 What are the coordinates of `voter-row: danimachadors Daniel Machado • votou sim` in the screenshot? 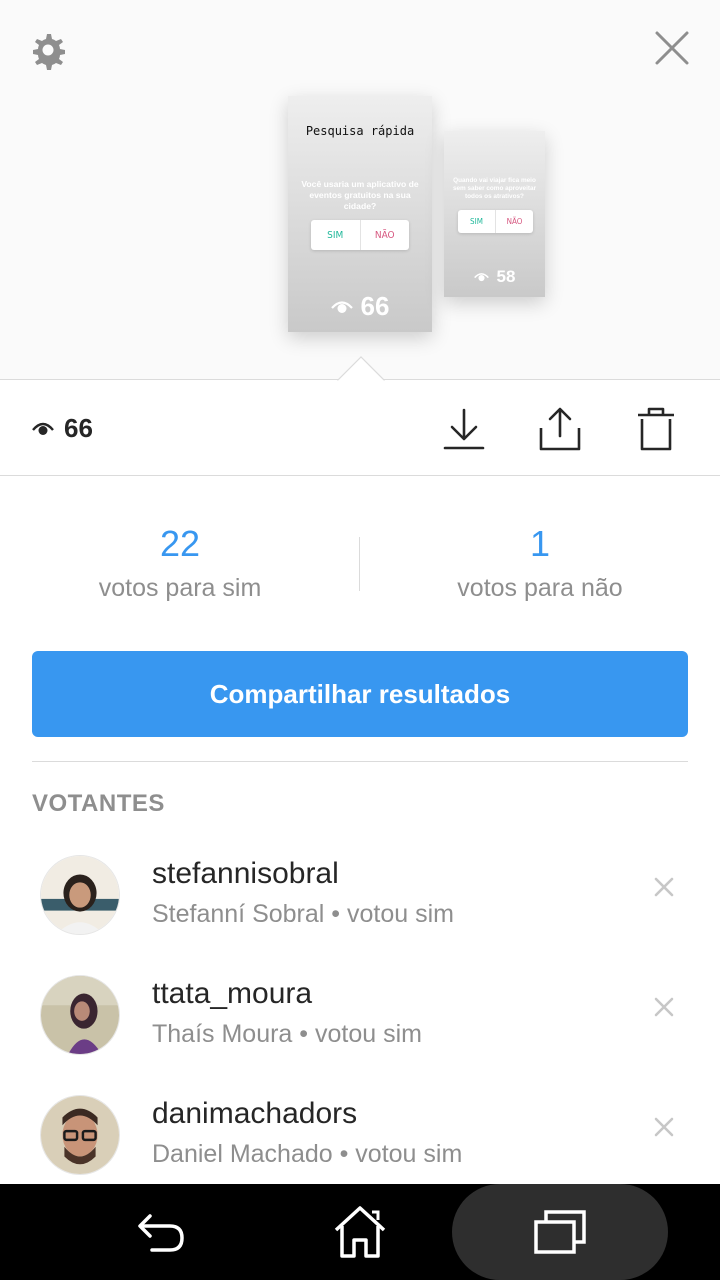 It's located at (360, 1142).